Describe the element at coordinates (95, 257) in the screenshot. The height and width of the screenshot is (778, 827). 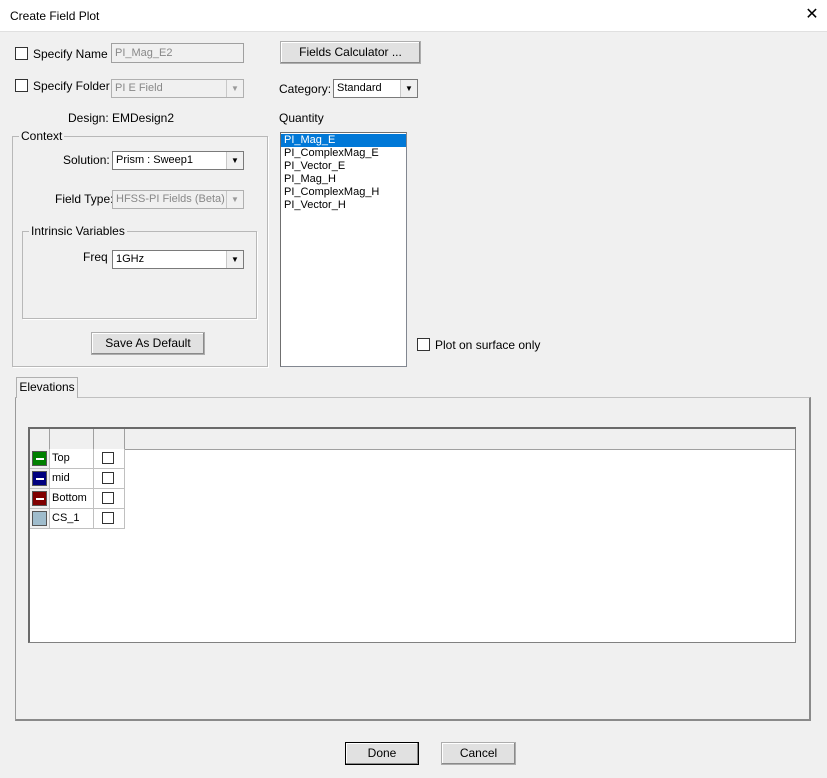
I see `freq-label: Freq` at that location.